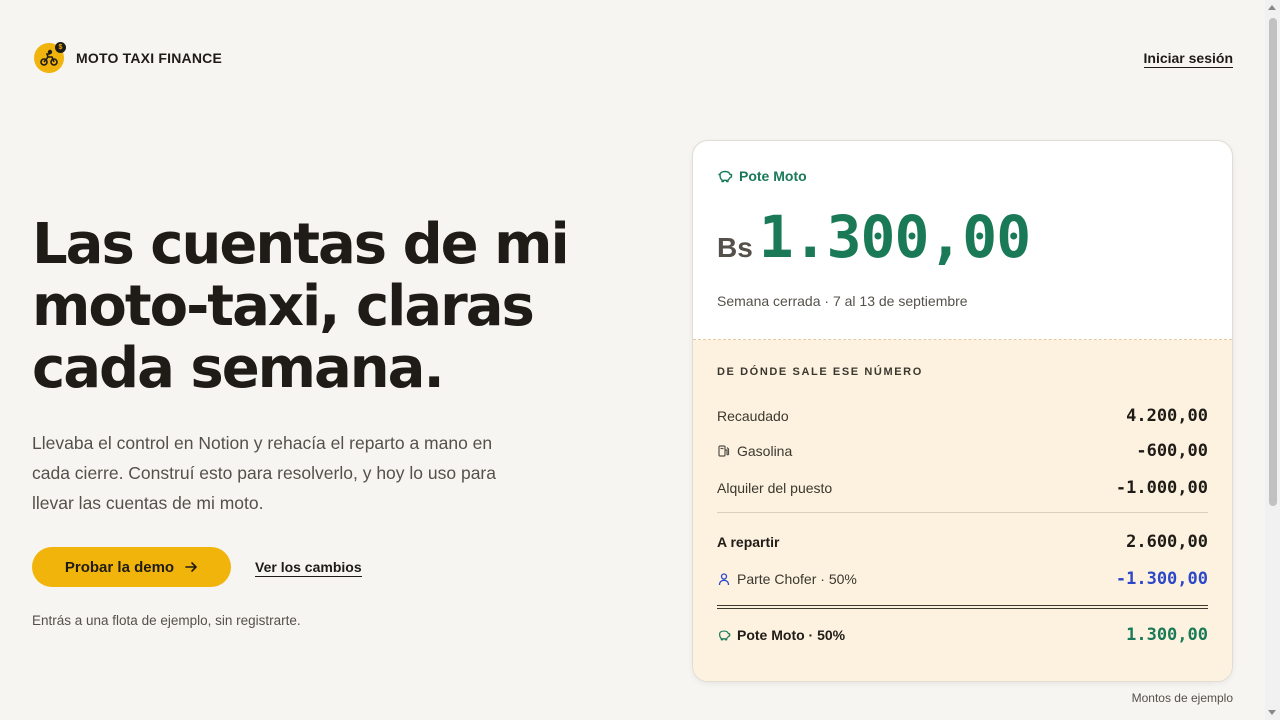  I want to click on total-divider, so click(962, 607).